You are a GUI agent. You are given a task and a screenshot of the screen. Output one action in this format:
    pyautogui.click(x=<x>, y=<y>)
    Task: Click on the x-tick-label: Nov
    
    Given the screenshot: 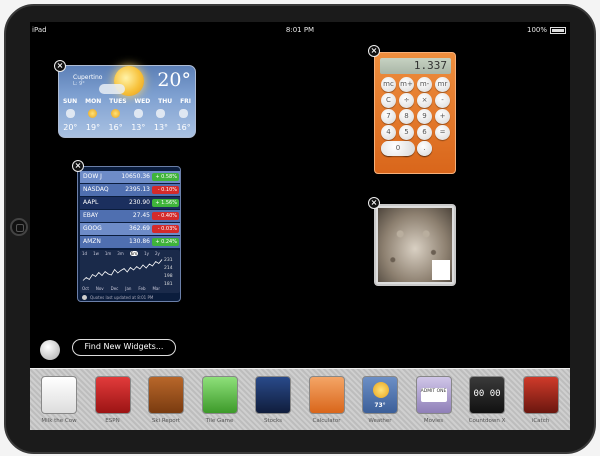 What is the action you would take?
    pyautogui.click(x=99, y=288)
    